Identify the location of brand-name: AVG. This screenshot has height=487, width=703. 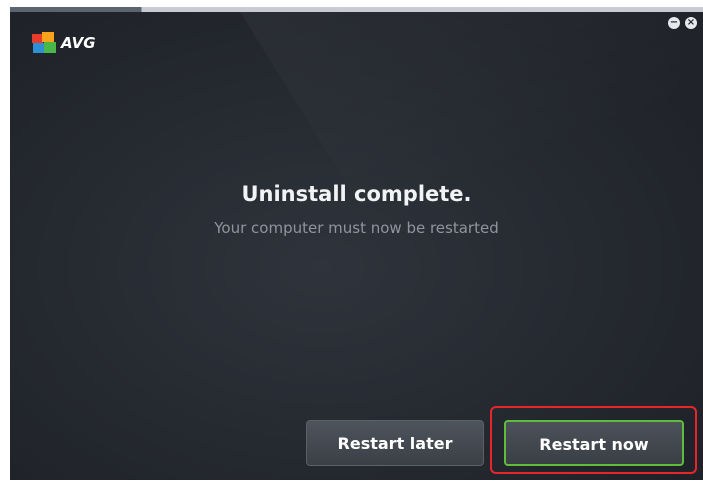
(78, 43).